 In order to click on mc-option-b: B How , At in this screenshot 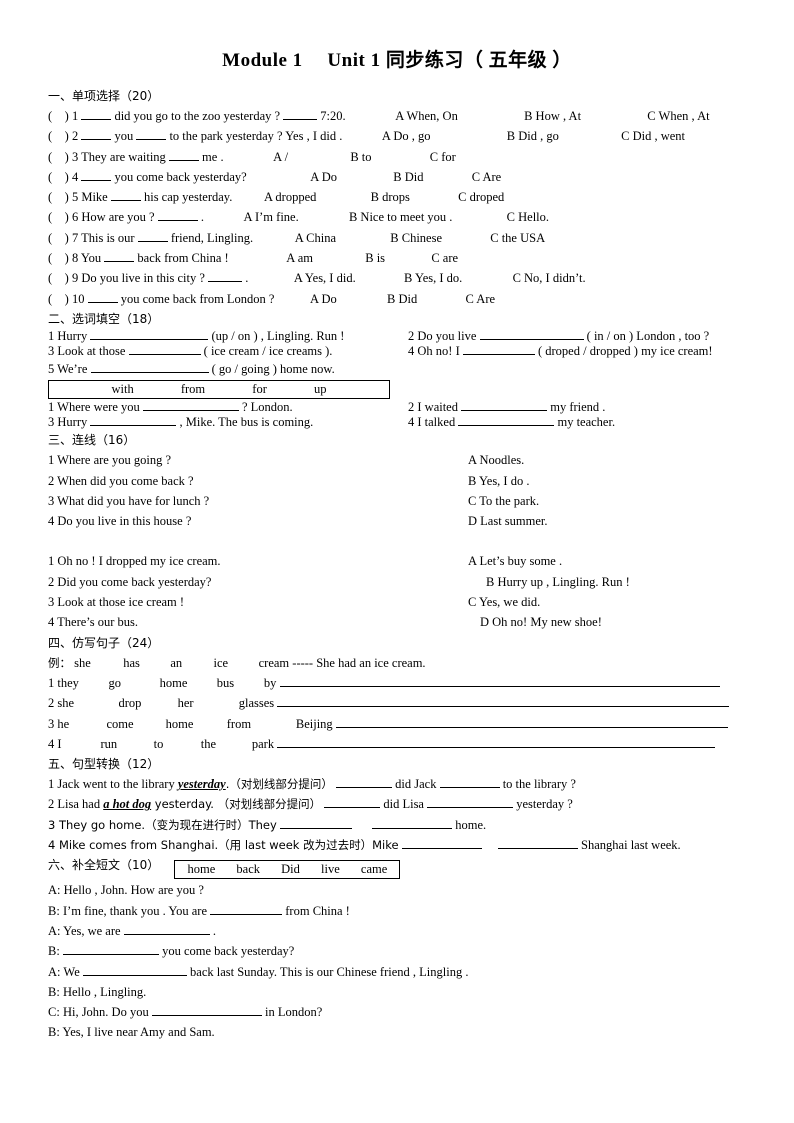, I will do `click(552, 116)`.